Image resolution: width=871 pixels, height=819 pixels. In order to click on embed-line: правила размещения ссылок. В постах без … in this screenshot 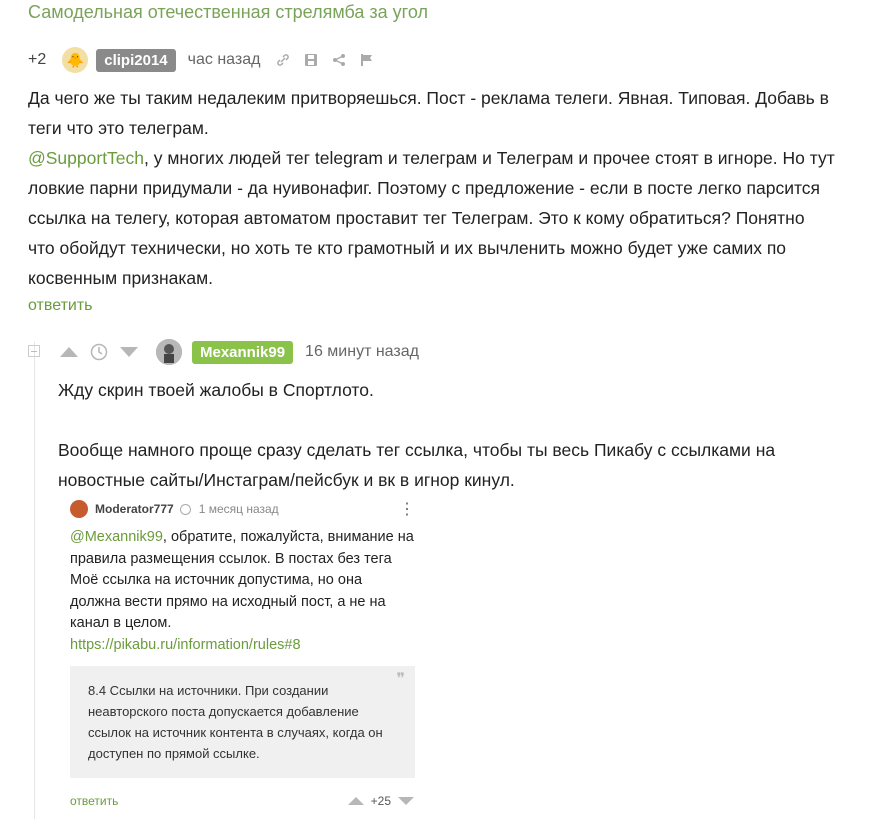, I will do `click(231, 558)`.